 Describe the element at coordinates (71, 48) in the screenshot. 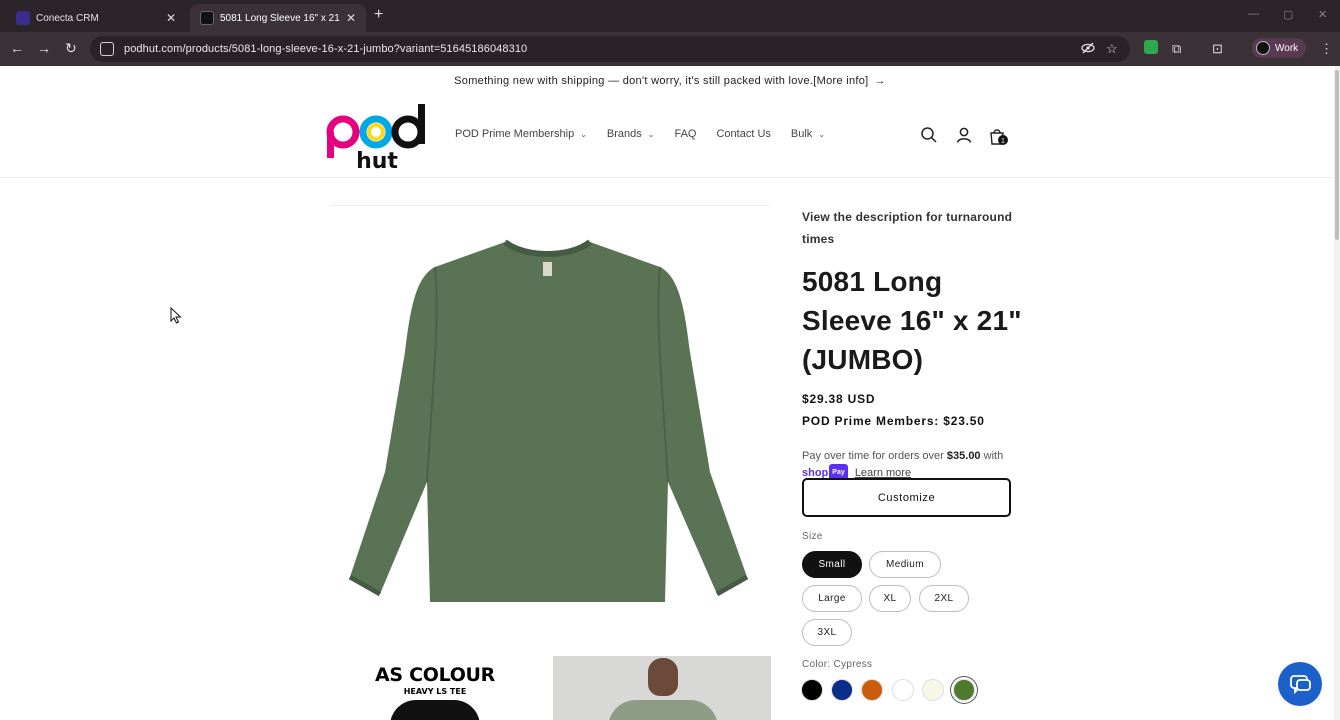

I see `reload-icon: ↻` at that location.